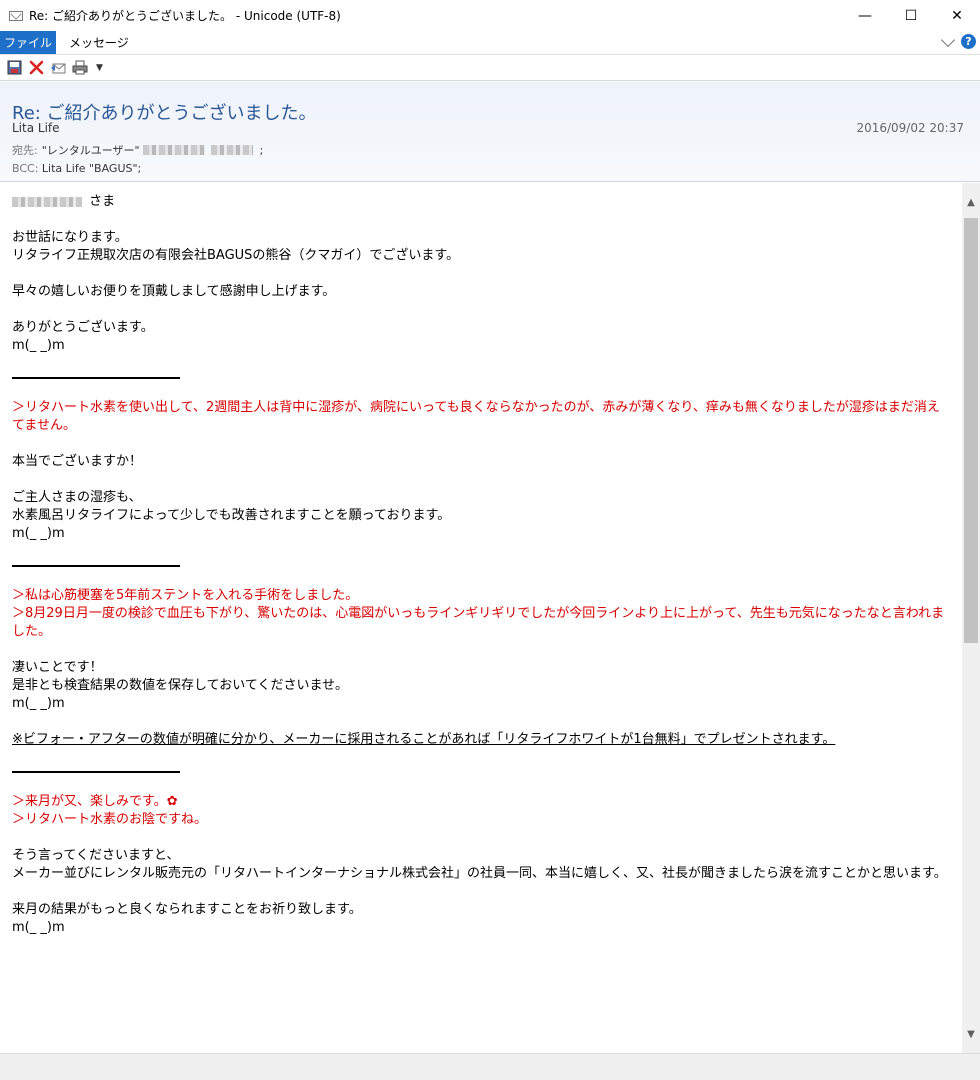 The image size is (980, 1080). I want to click on envelope-icon, so click(16, 15).